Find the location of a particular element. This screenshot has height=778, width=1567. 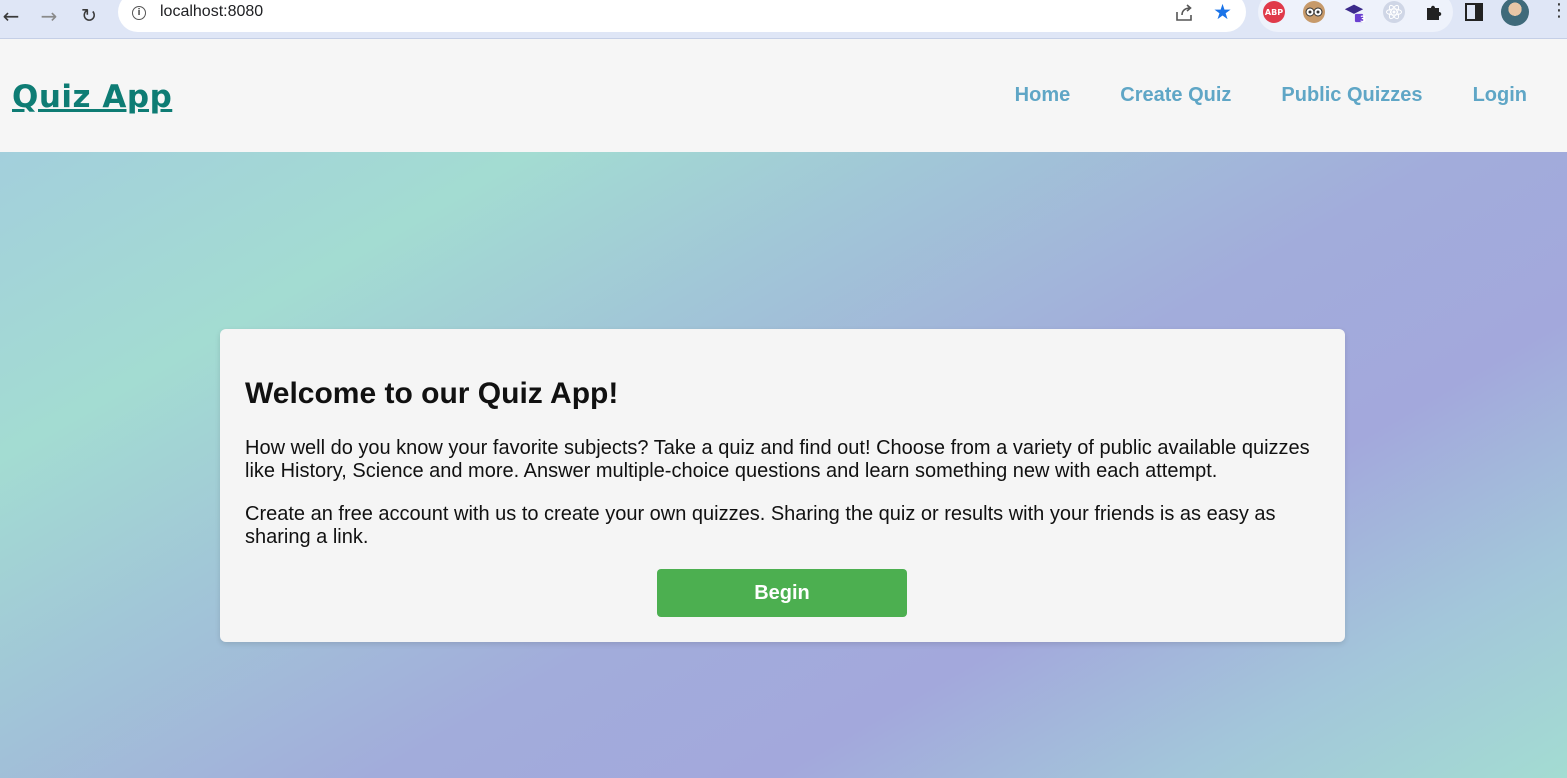

reload-icon: ↻ is located at coordinates (89, 16).